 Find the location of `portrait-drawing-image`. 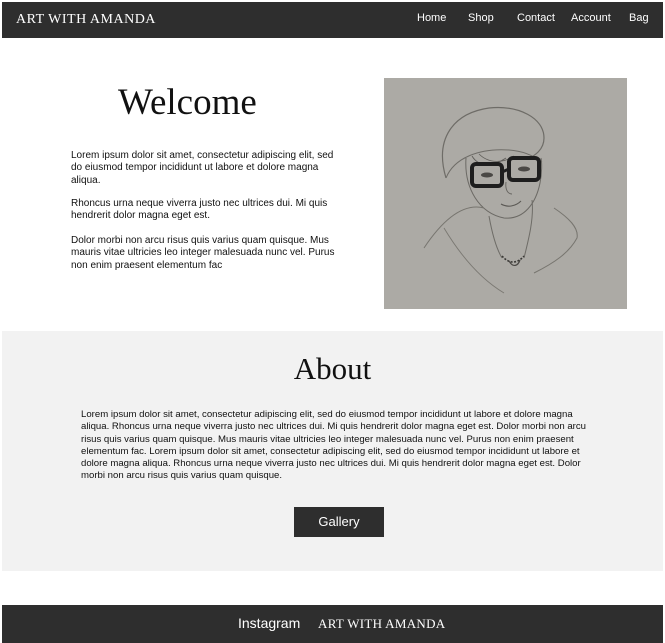

portrait-drawing-image is located at coordinates (505, 193).